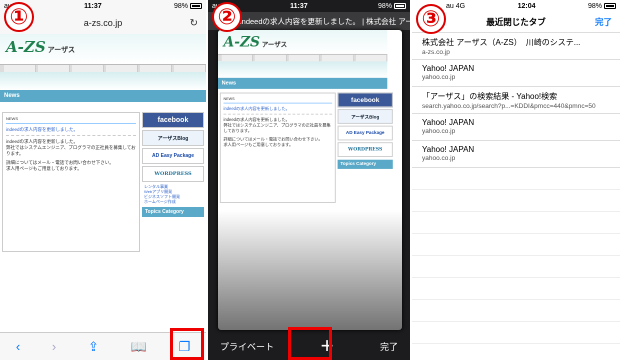  What do you see at coordinates (18, 346) in the screenshot?
I see `back-icon: ‹` at bounding box center [18, 346].